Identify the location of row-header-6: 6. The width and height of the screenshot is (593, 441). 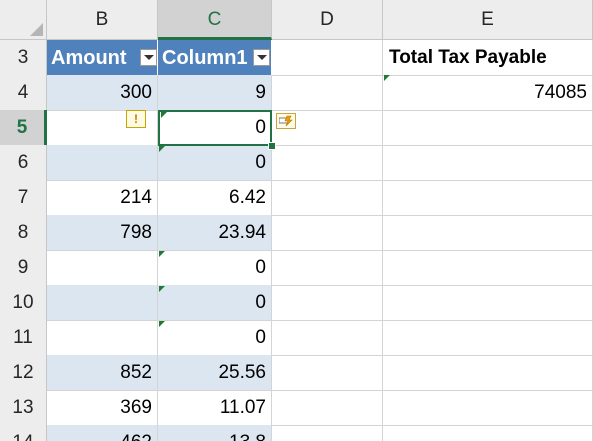
(23, 163).